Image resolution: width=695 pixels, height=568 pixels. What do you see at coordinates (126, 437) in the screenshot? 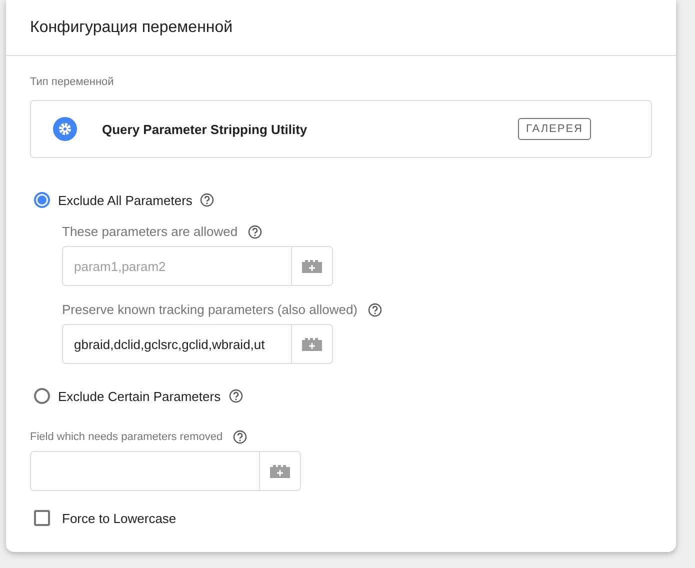
I see `field-label: Field which needs parameters removed` at bounding box center [126, 437].